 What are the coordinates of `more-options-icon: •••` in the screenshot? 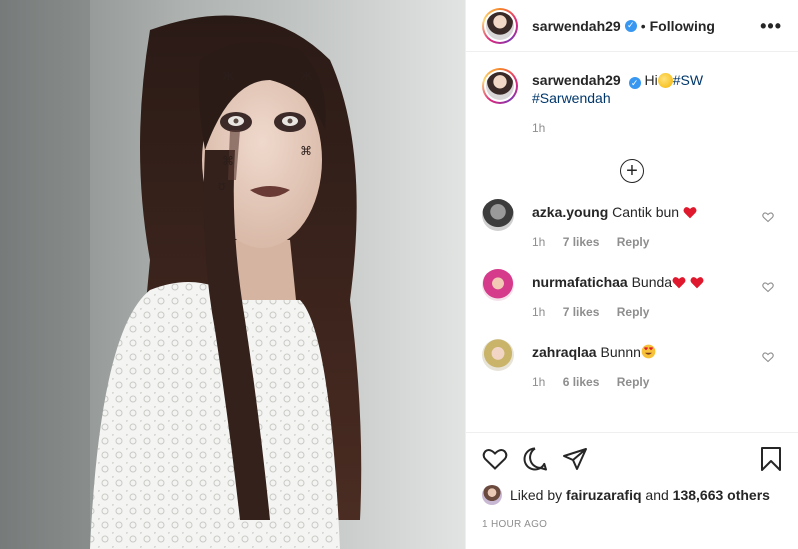 It's located at (771, 26).